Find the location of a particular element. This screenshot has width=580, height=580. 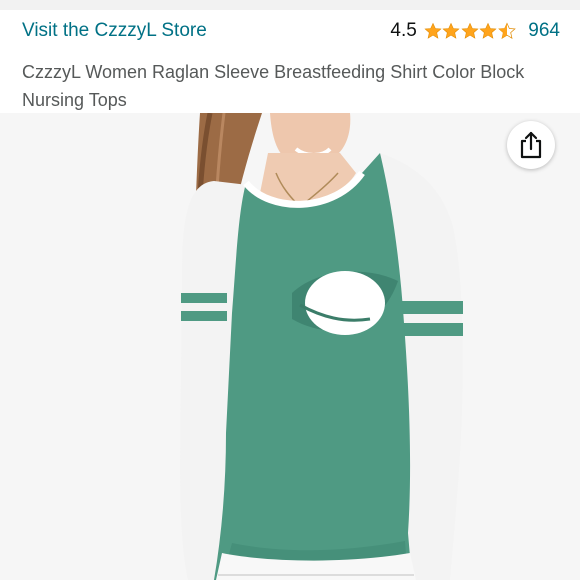

rating-summary: 4.5 964 is located at coordinates (475, 31).